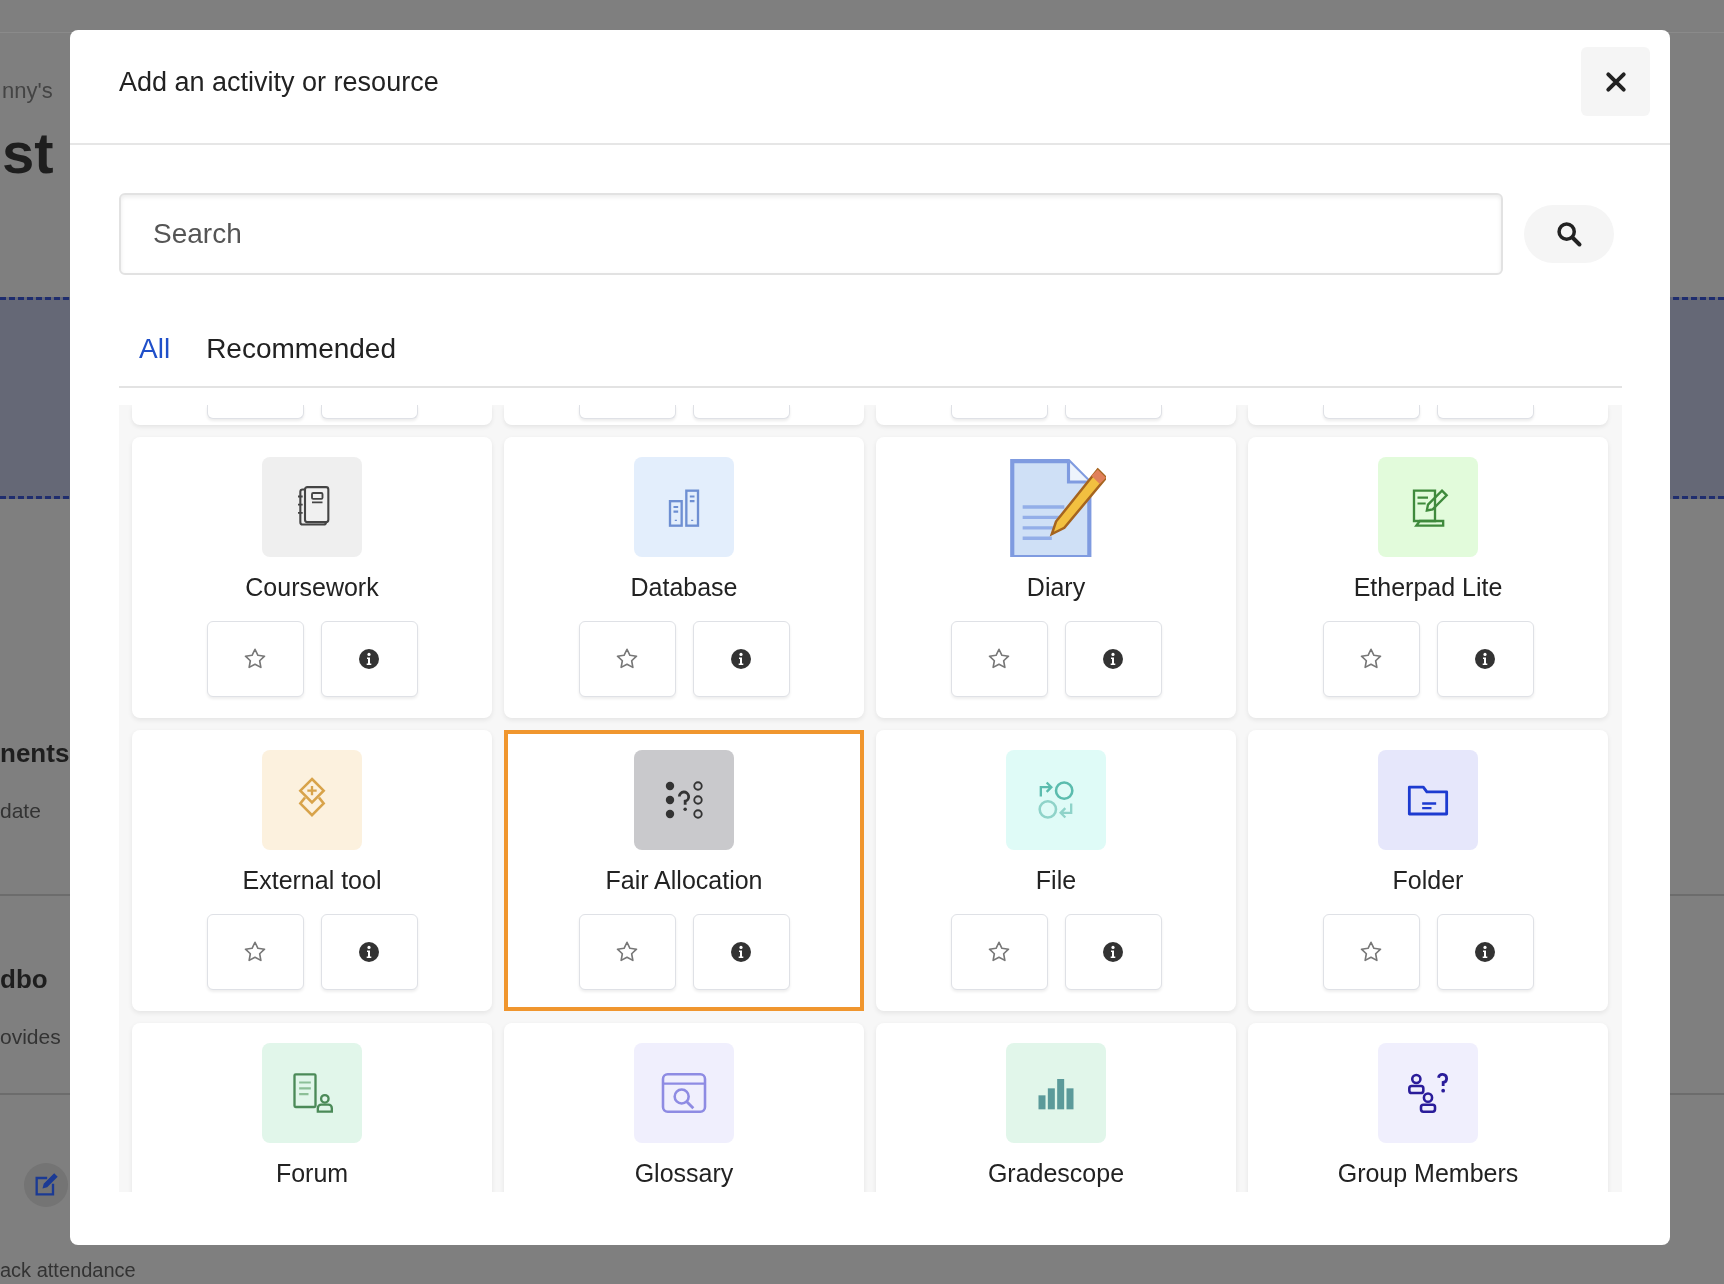 Image resolution: width=1724 pixels, height=1284 pixels. I want to click on search-field: Search, so click(811, 234).